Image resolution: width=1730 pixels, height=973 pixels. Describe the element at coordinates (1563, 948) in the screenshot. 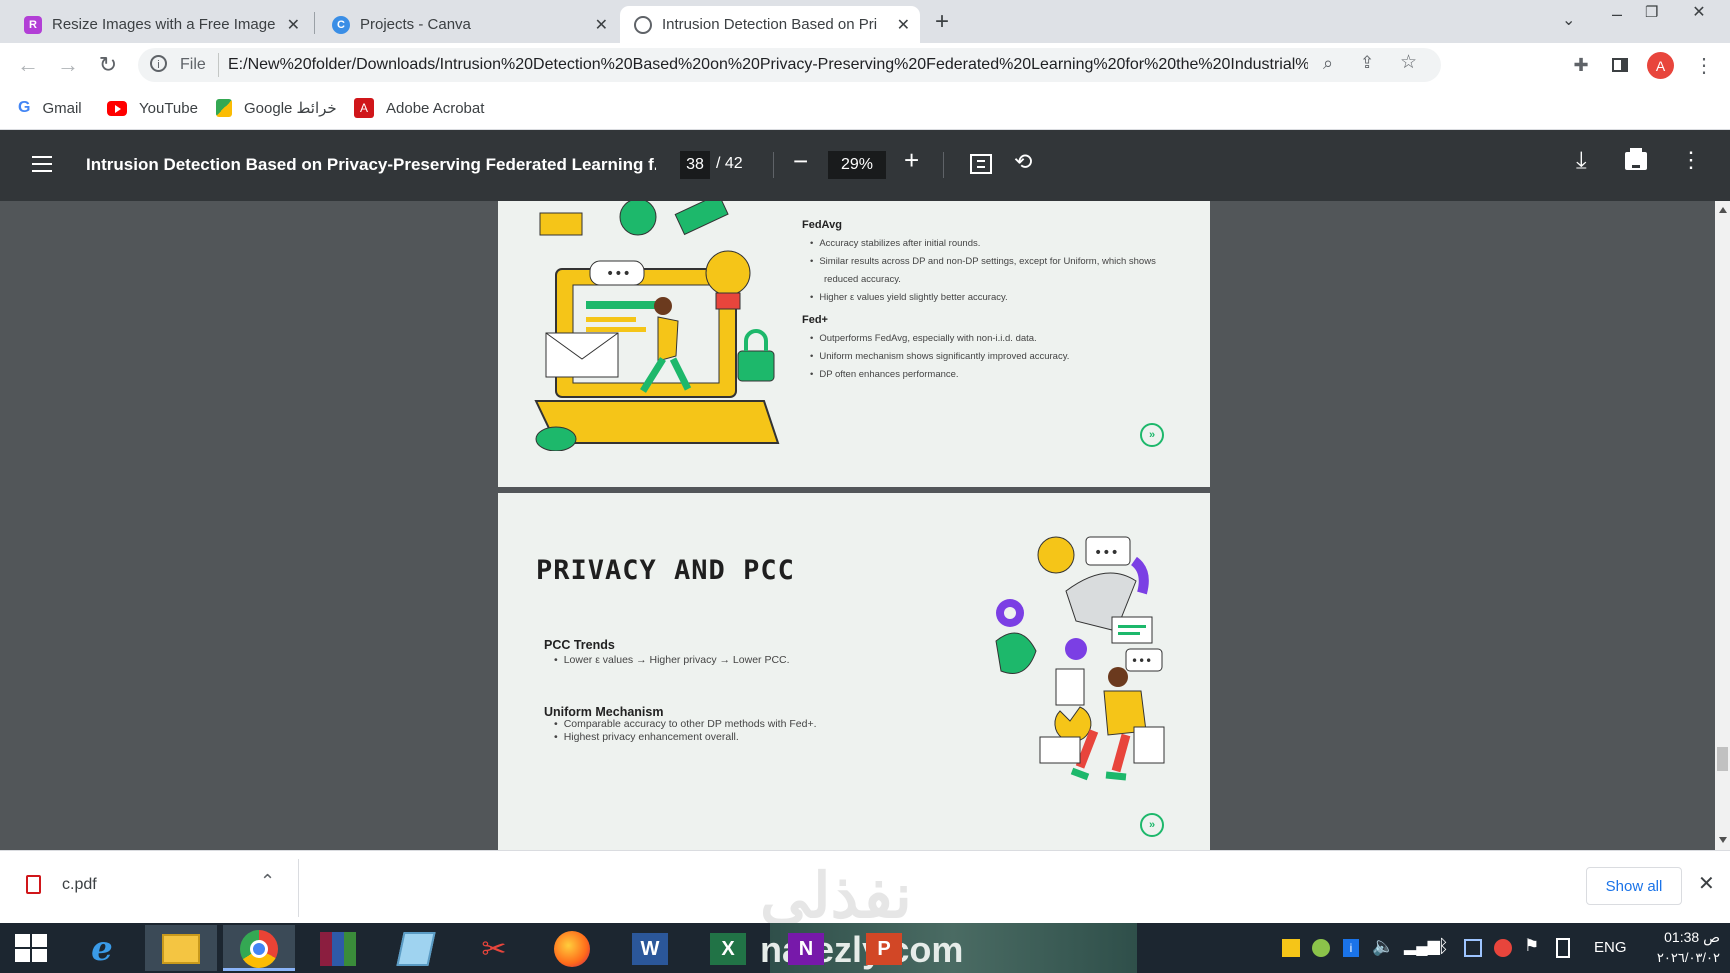

I see `battery-icon` at that location.